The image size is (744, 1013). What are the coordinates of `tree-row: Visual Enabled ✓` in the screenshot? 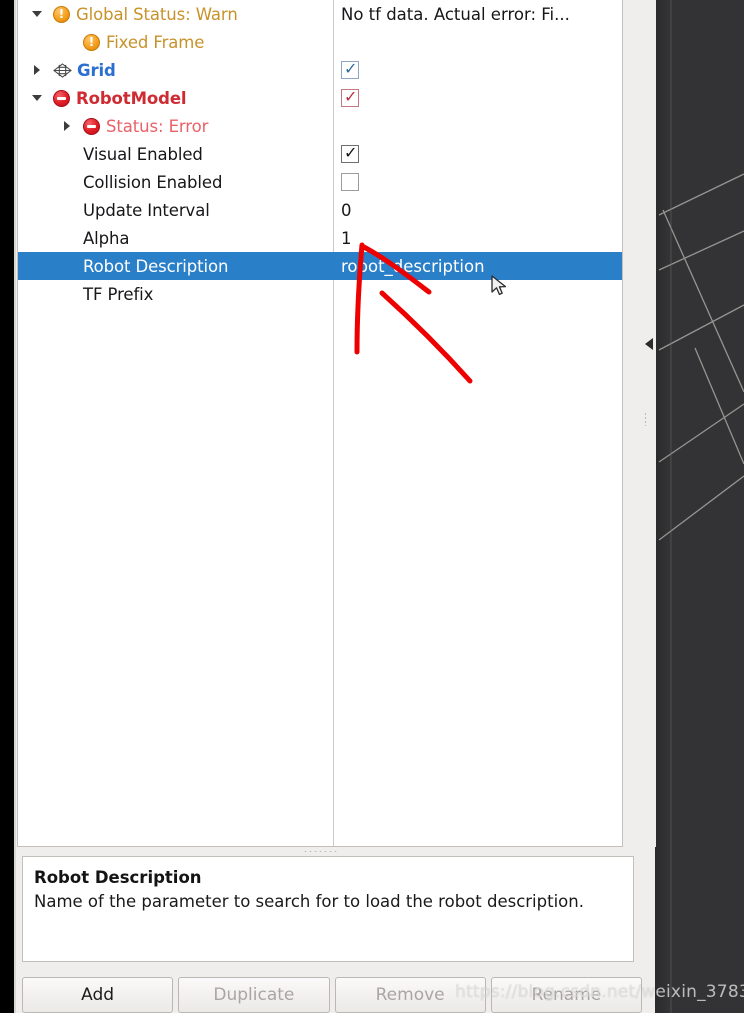 It's located at (320, 154).